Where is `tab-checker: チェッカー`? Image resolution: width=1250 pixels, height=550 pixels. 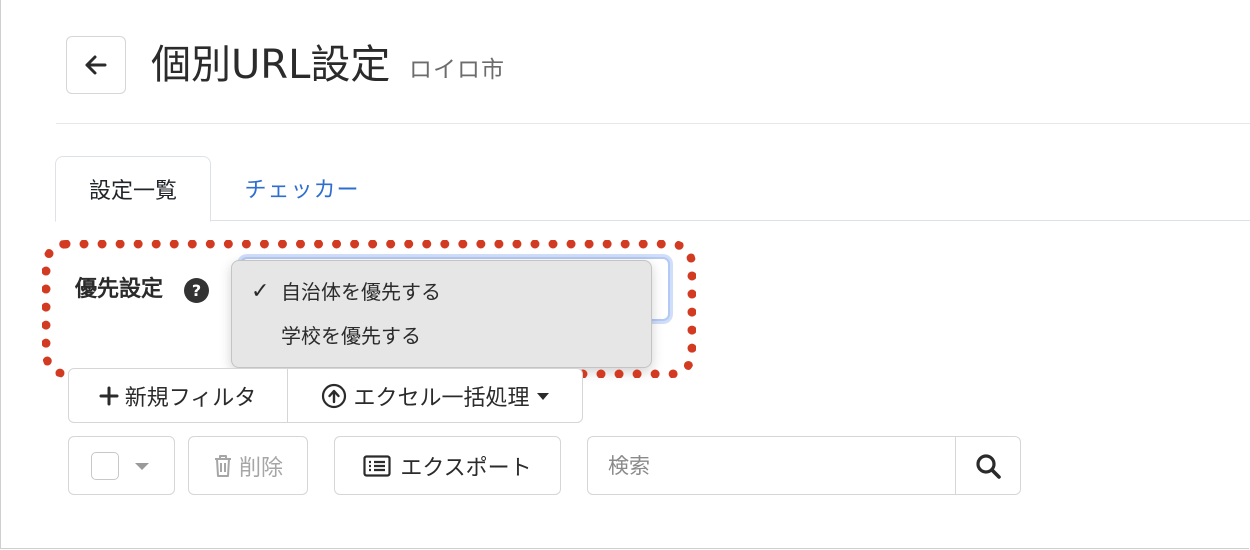
tab-checker: チェッカー is located at coordinates (302, 188).